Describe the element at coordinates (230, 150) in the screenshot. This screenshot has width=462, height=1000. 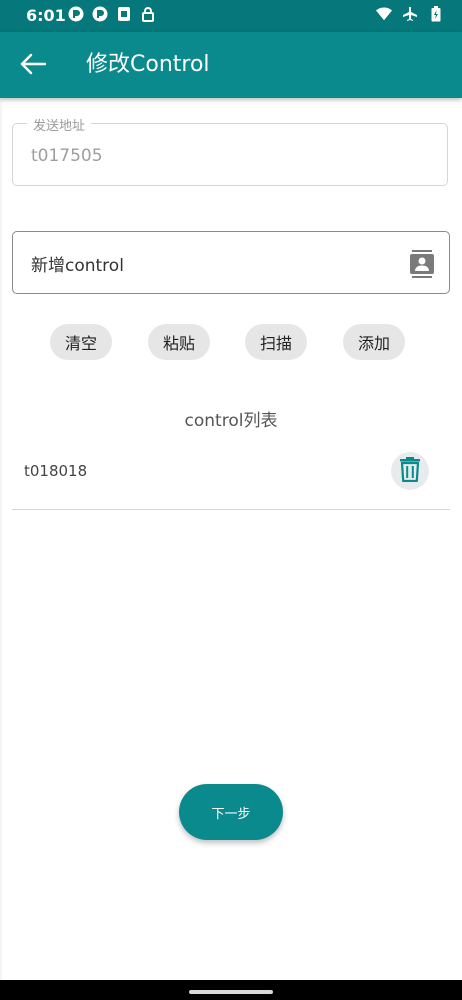
I see `sender-address-field: 发送地址 t017505` at that location.